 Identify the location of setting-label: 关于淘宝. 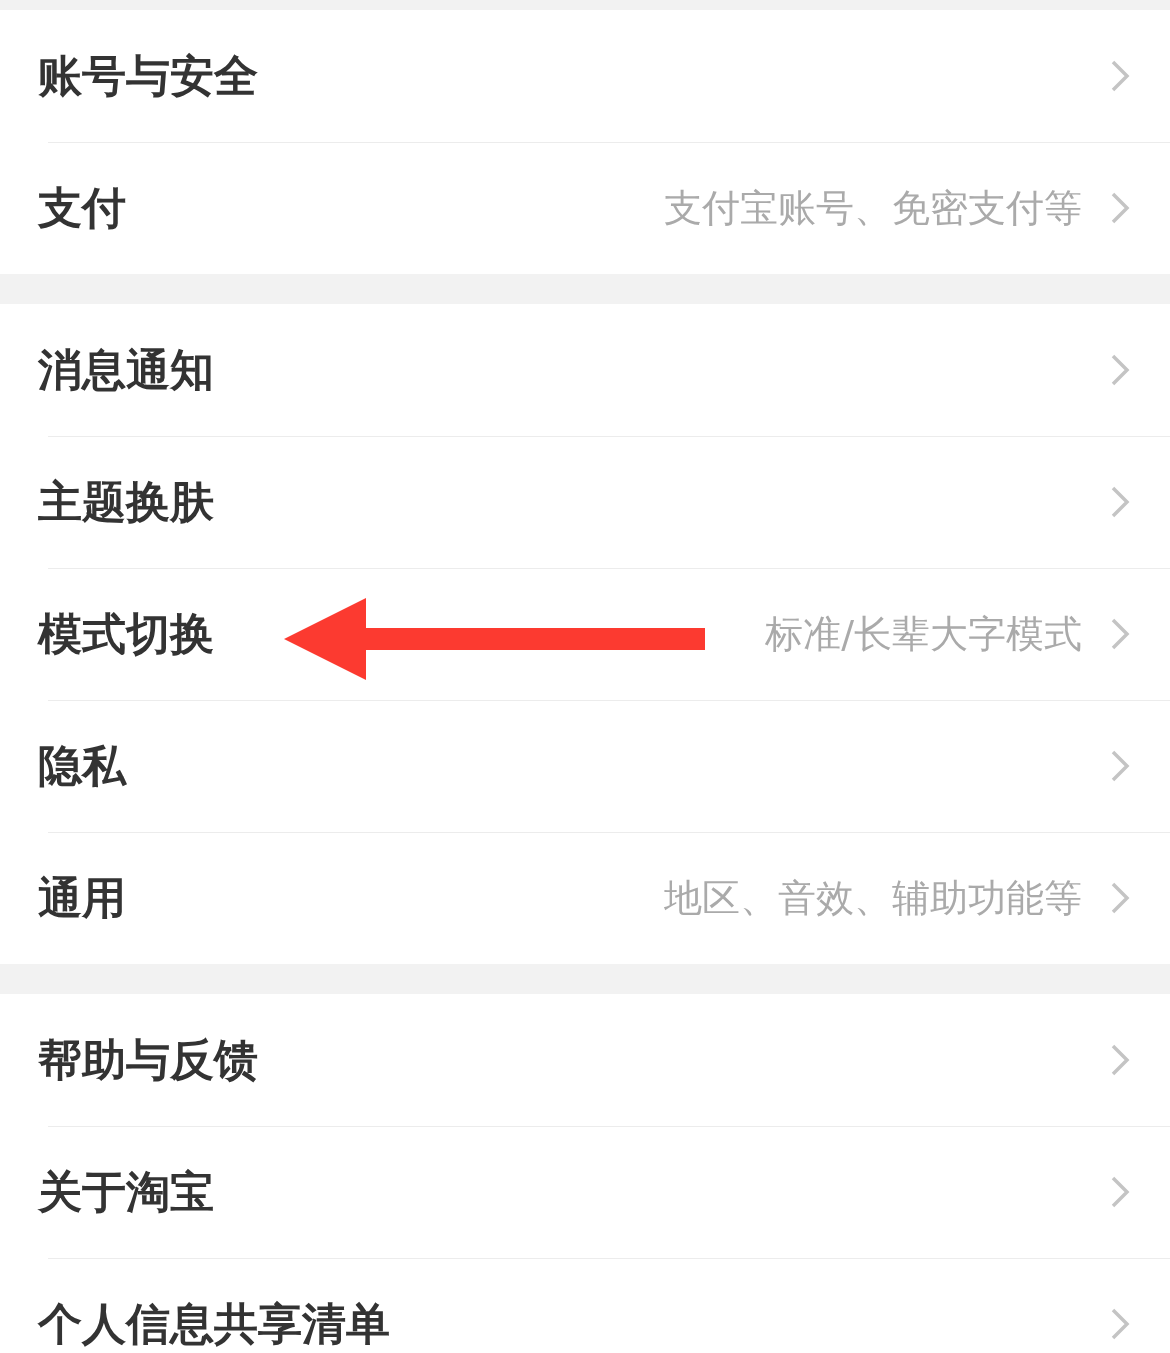
(126, 1192).